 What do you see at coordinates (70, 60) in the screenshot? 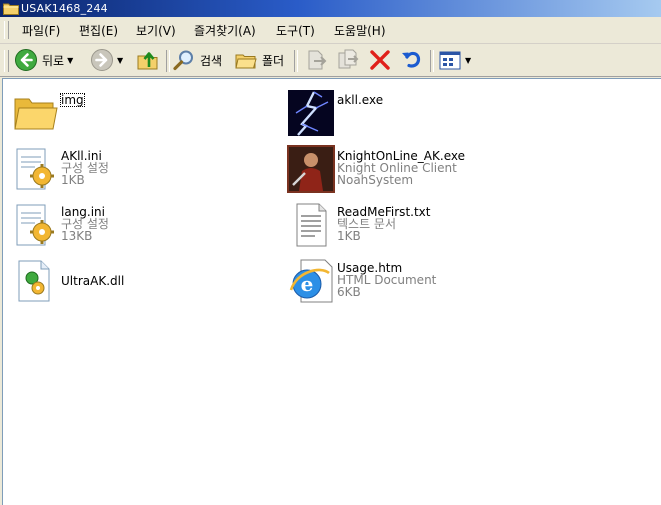
I see `back-dropdown-icon: ▼` at bounding box center [70, 60].